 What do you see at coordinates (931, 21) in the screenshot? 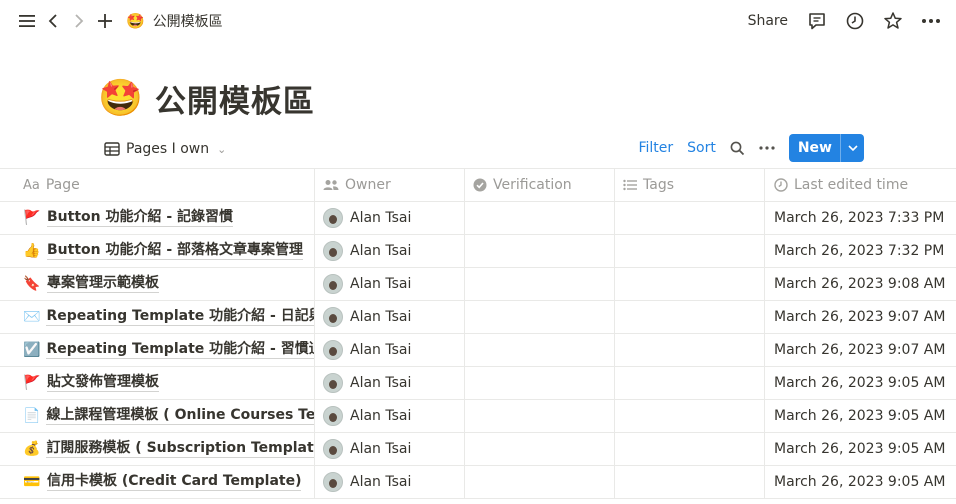
I see `more-options-icon` at bounding box center [931, 21].